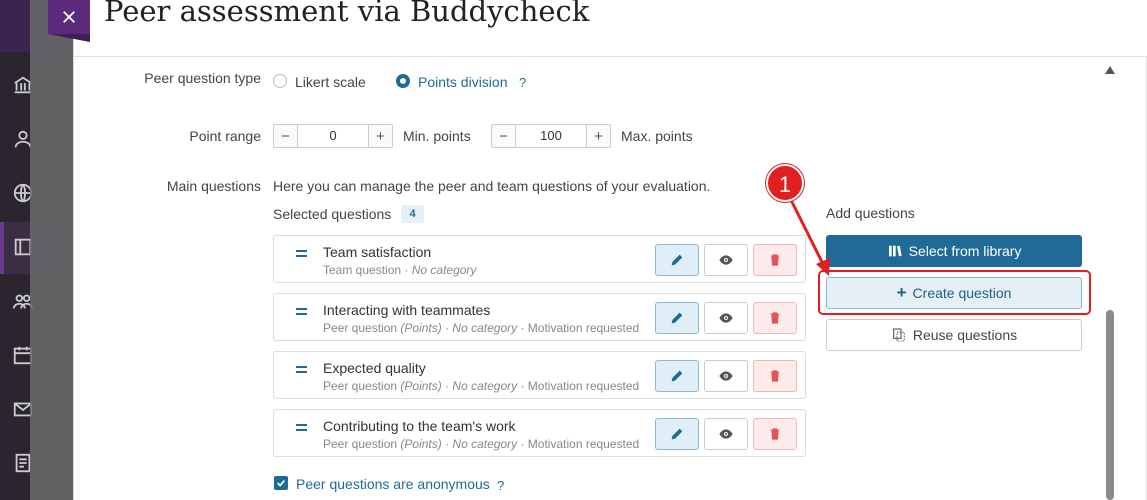  Describe the element at coordinates (965, 251) in the screenshot. I see `select-from-library-label: Select from library` at that location.